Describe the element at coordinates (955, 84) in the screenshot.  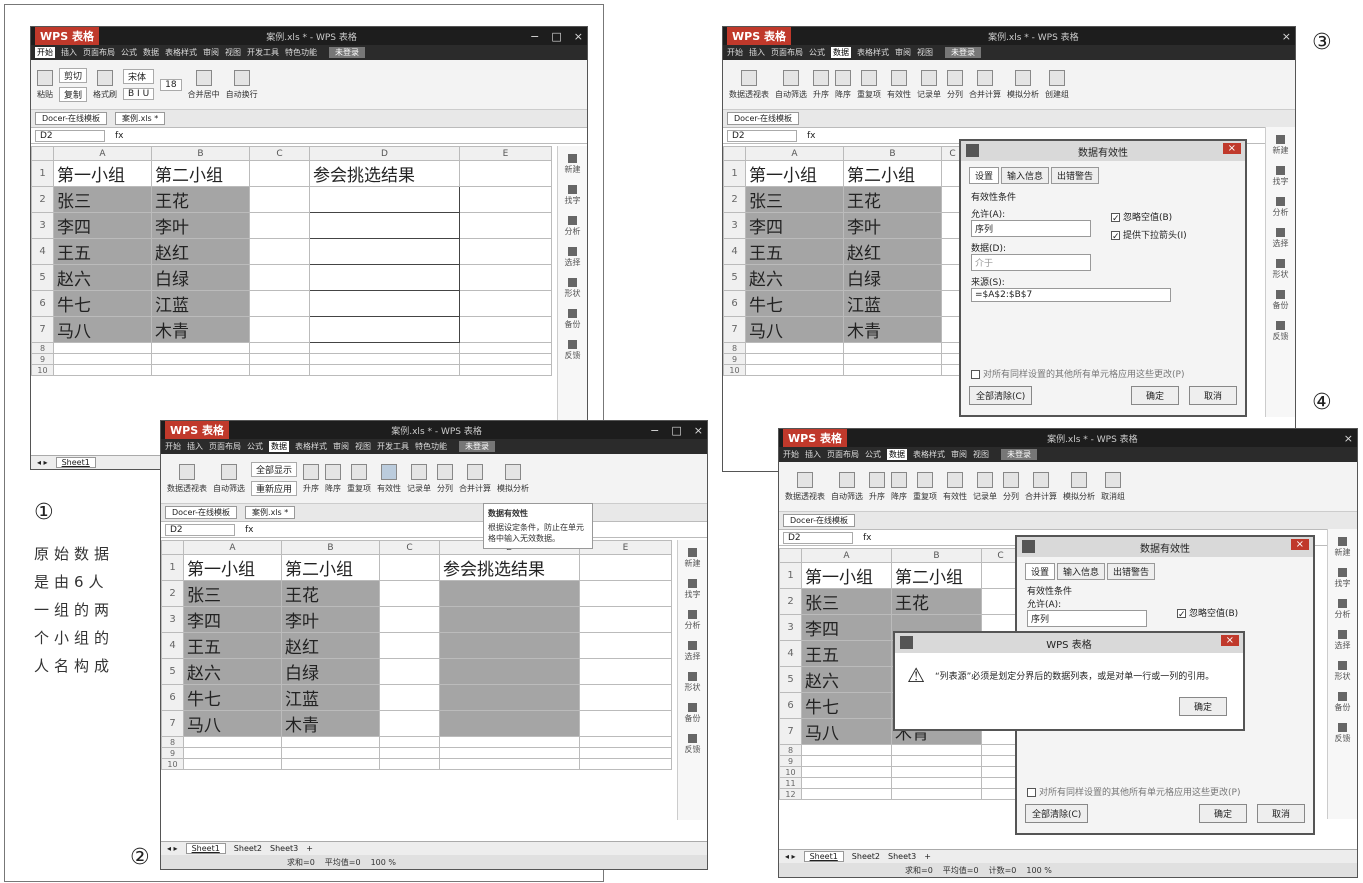
I see `split-button: 分列` at that location.